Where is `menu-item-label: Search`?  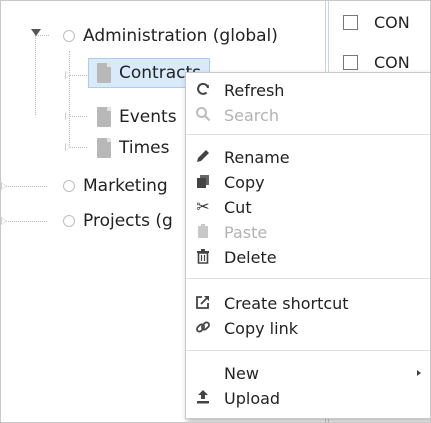 menu-item-label: Search is located at coordinates (251, 115).